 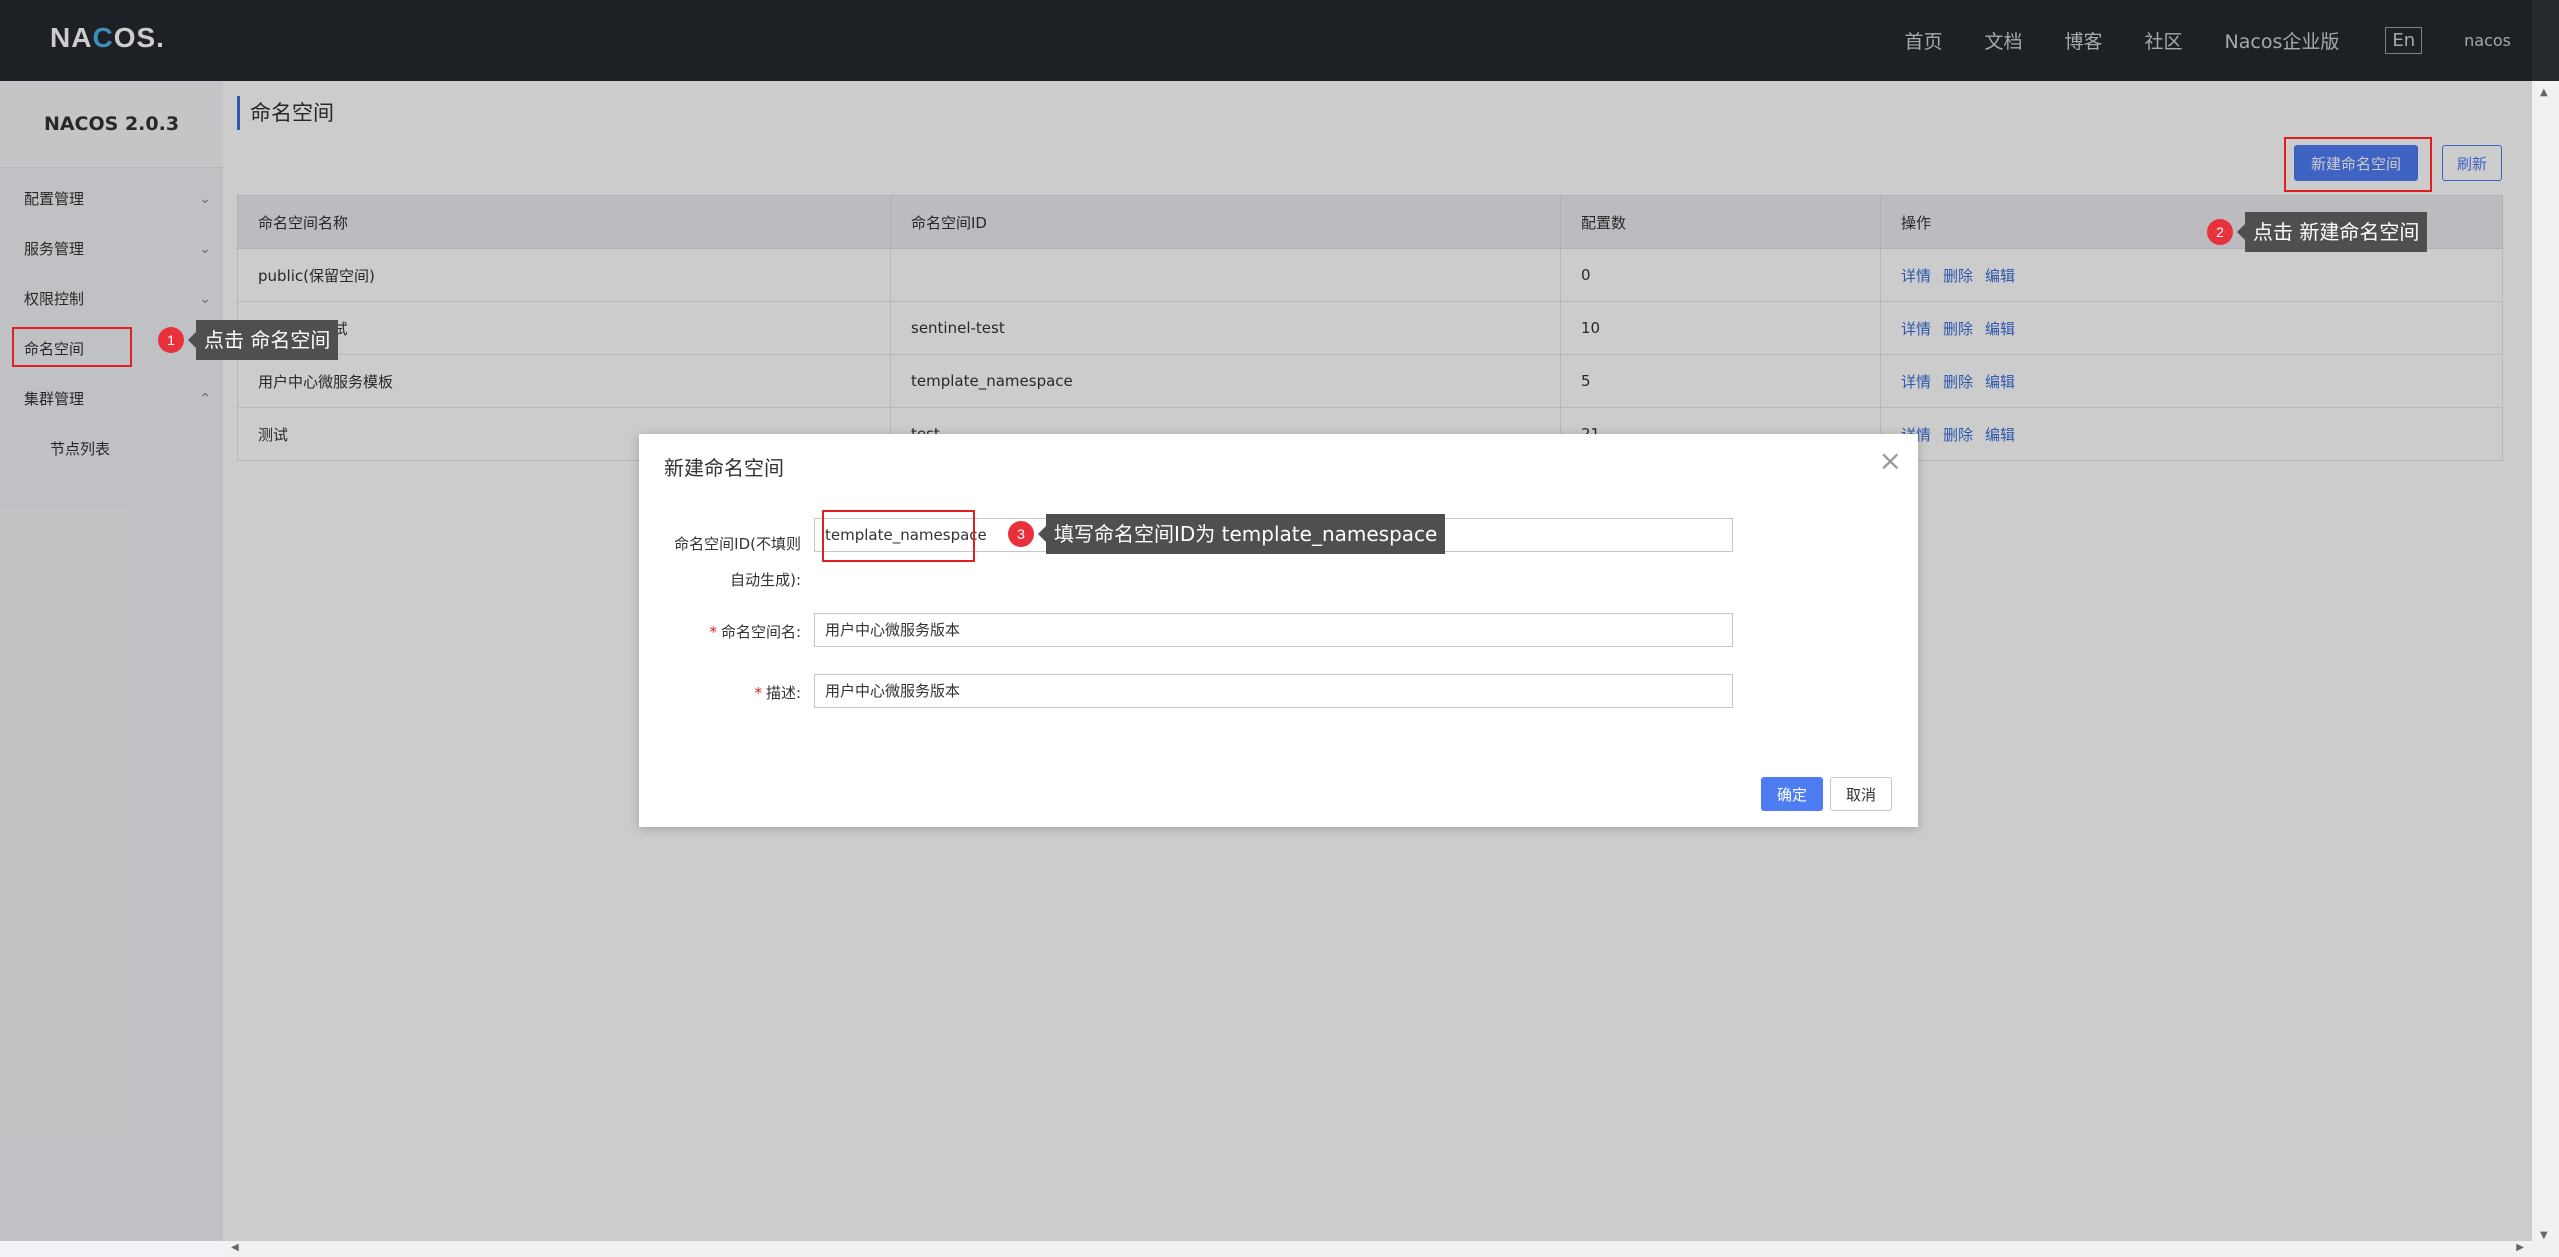 I want to click on scroll-right-icon: ▶, so click(x=2520, y=1247).